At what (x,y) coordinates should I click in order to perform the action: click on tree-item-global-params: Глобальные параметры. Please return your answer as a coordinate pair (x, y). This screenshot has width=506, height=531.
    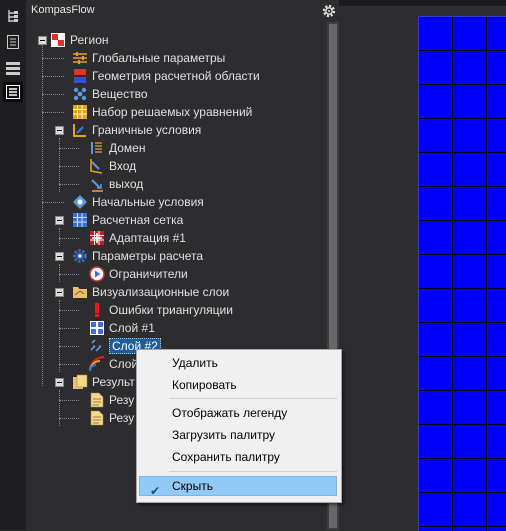
    Looking at the image, I should click on (148, 58).